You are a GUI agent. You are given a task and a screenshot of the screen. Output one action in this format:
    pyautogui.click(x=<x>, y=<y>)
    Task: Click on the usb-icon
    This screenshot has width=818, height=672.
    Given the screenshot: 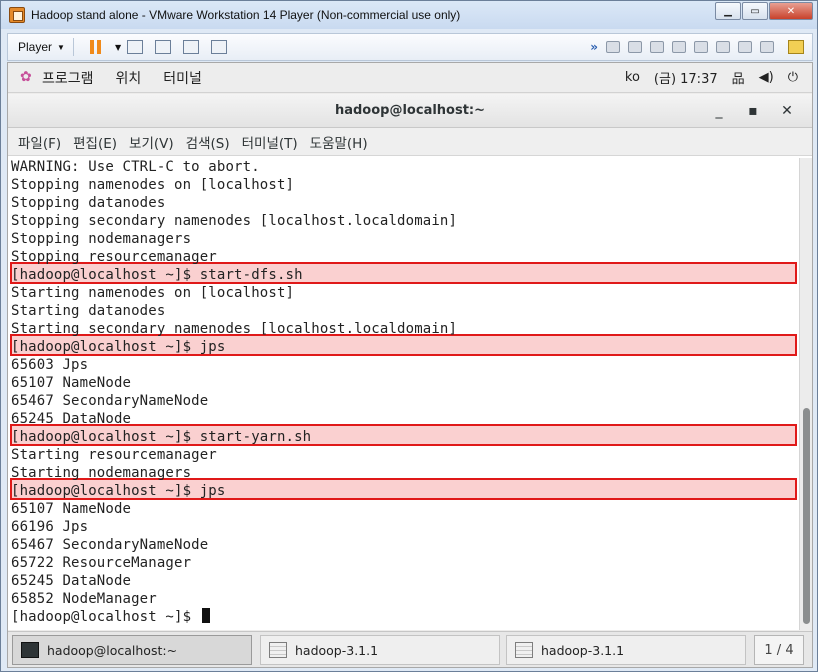 What is the action you would take?
    pyautogui.click(x=657, y=47)
    